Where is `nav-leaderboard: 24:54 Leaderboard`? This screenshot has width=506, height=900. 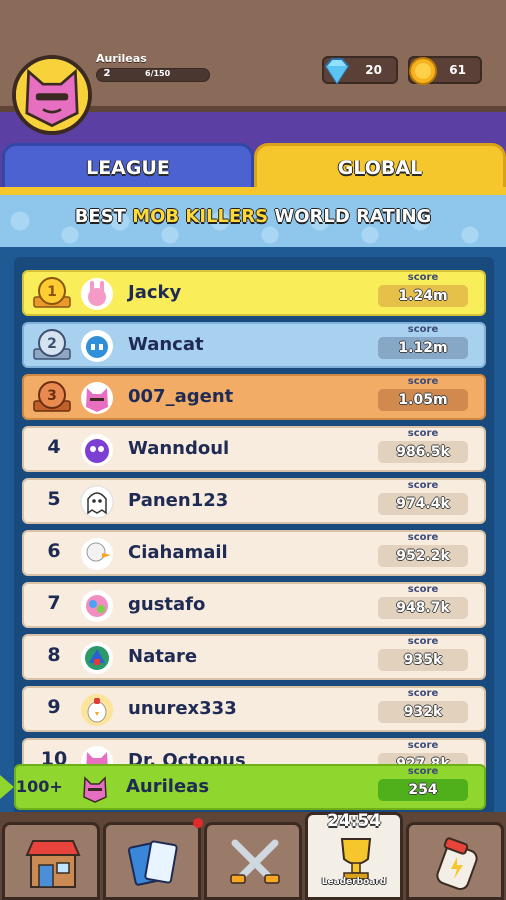
nav-leaderboard: 24:54 Leaderboard is located at coordinates (354, 855).